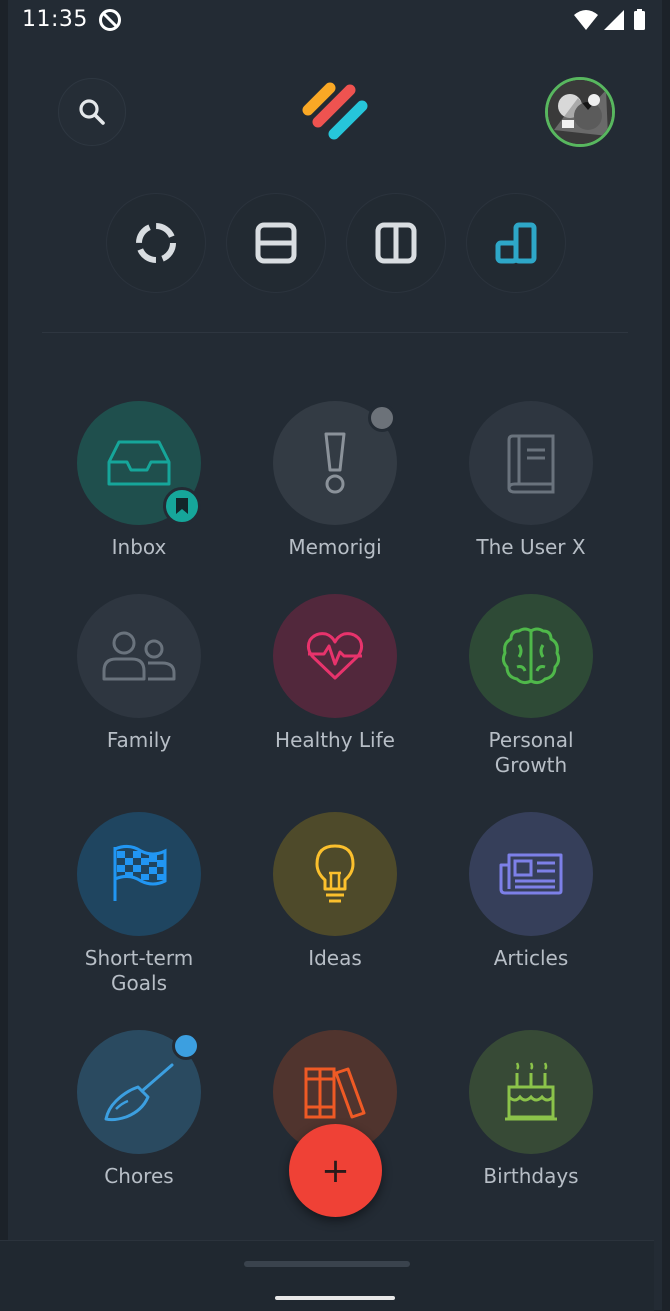  I want to click on app-logo, so click(335, 111).